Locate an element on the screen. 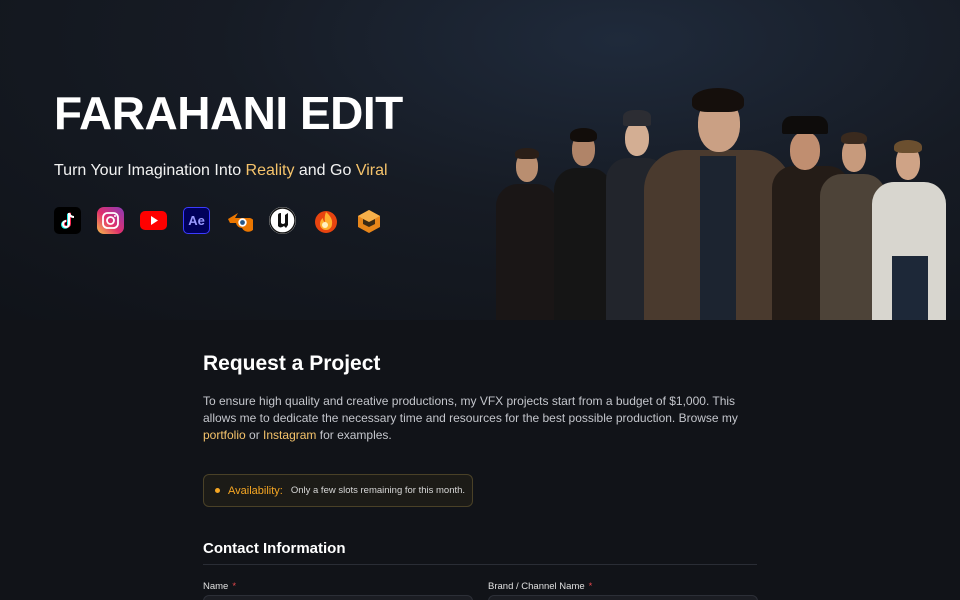  tagline-text-1: Turn Your Imagination Into is located at coordinates (150, 170).